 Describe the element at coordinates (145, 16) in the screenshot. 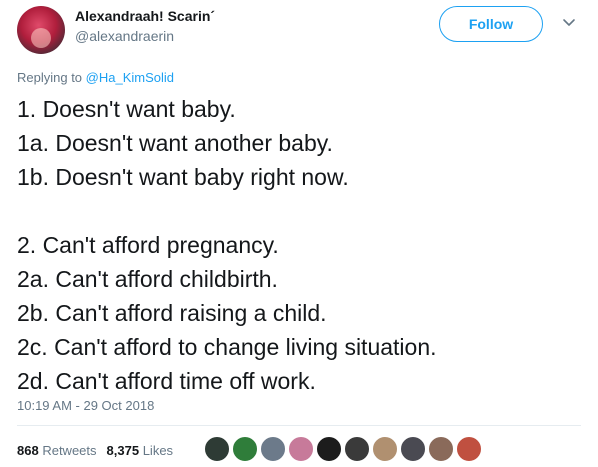

I see `author-display-name: Alexandraah! Scarin´` at that location.